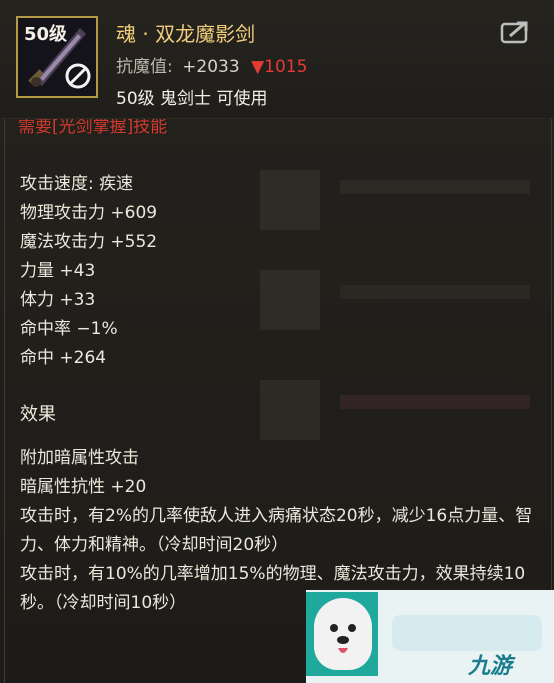 The image size is (554, 683). What do you see at coordinates (57, 57) in the screenshot?
I see `item-icon-frame: 50级` at bounding box center [57, 57].